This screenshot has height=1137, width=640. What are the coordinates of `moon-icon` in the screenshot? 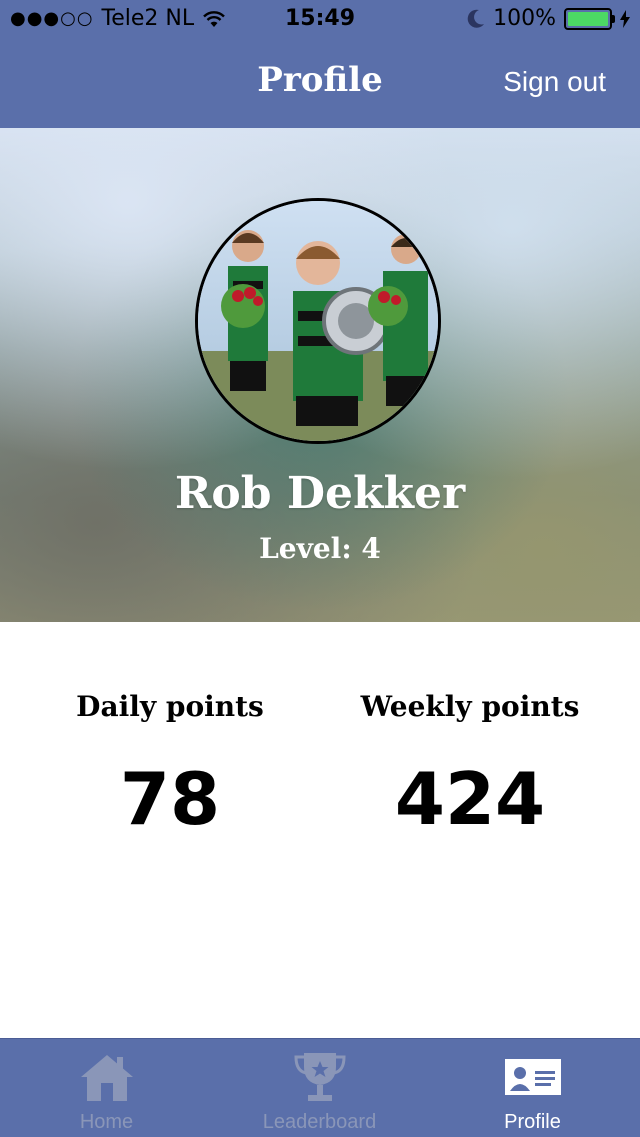 It's located at (476, 18).